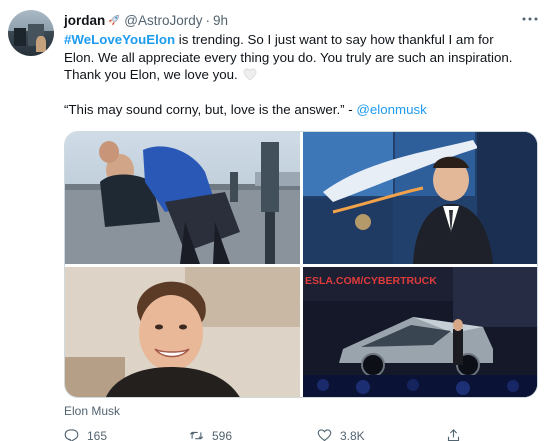  I want to click on tweet-line-3: Thank you Elon, we love you., so click(303, 75).